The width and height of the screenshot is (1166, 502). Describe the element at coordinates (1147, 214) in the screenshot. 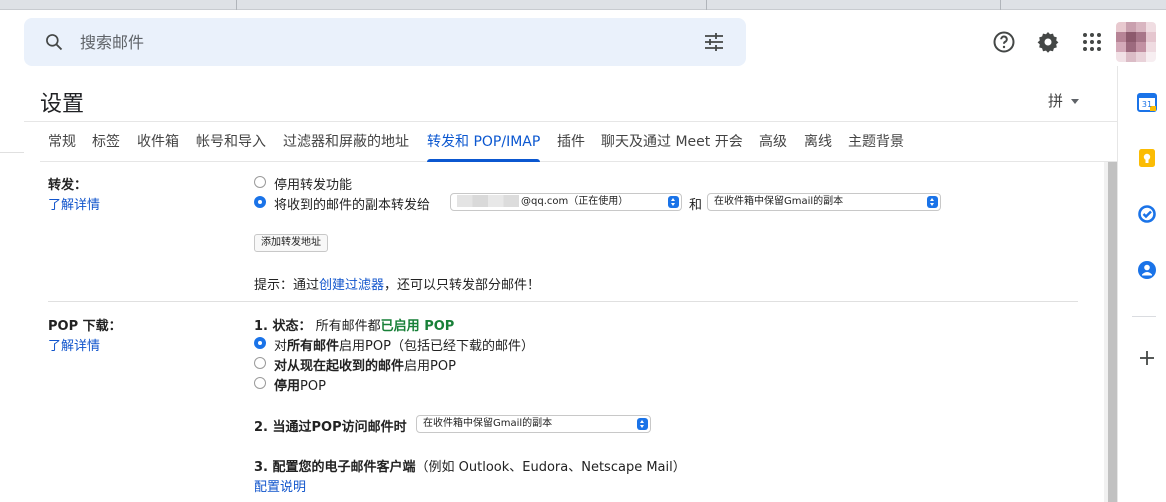

I see `tasks-icon` at that location.